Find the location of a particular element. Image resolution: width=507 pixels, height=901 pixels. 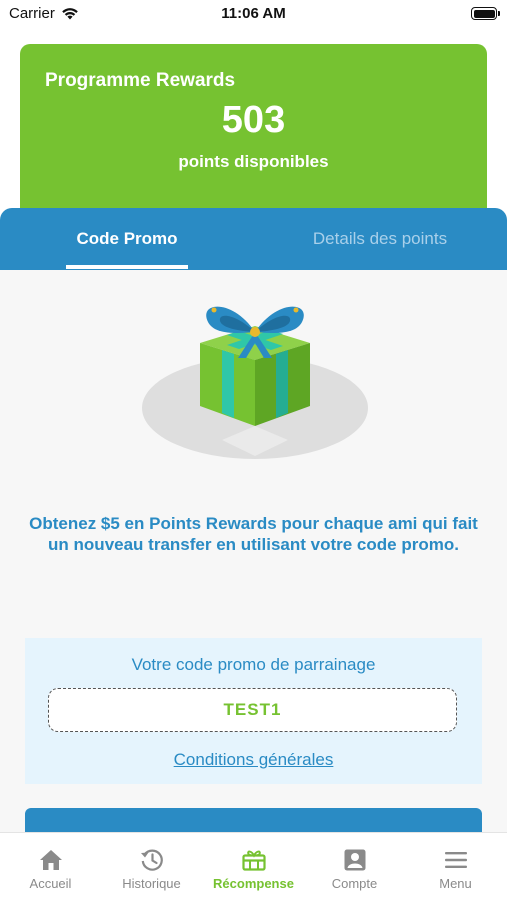

terms-conditions-link: Conditions générales is located at coordinates (253, 760).